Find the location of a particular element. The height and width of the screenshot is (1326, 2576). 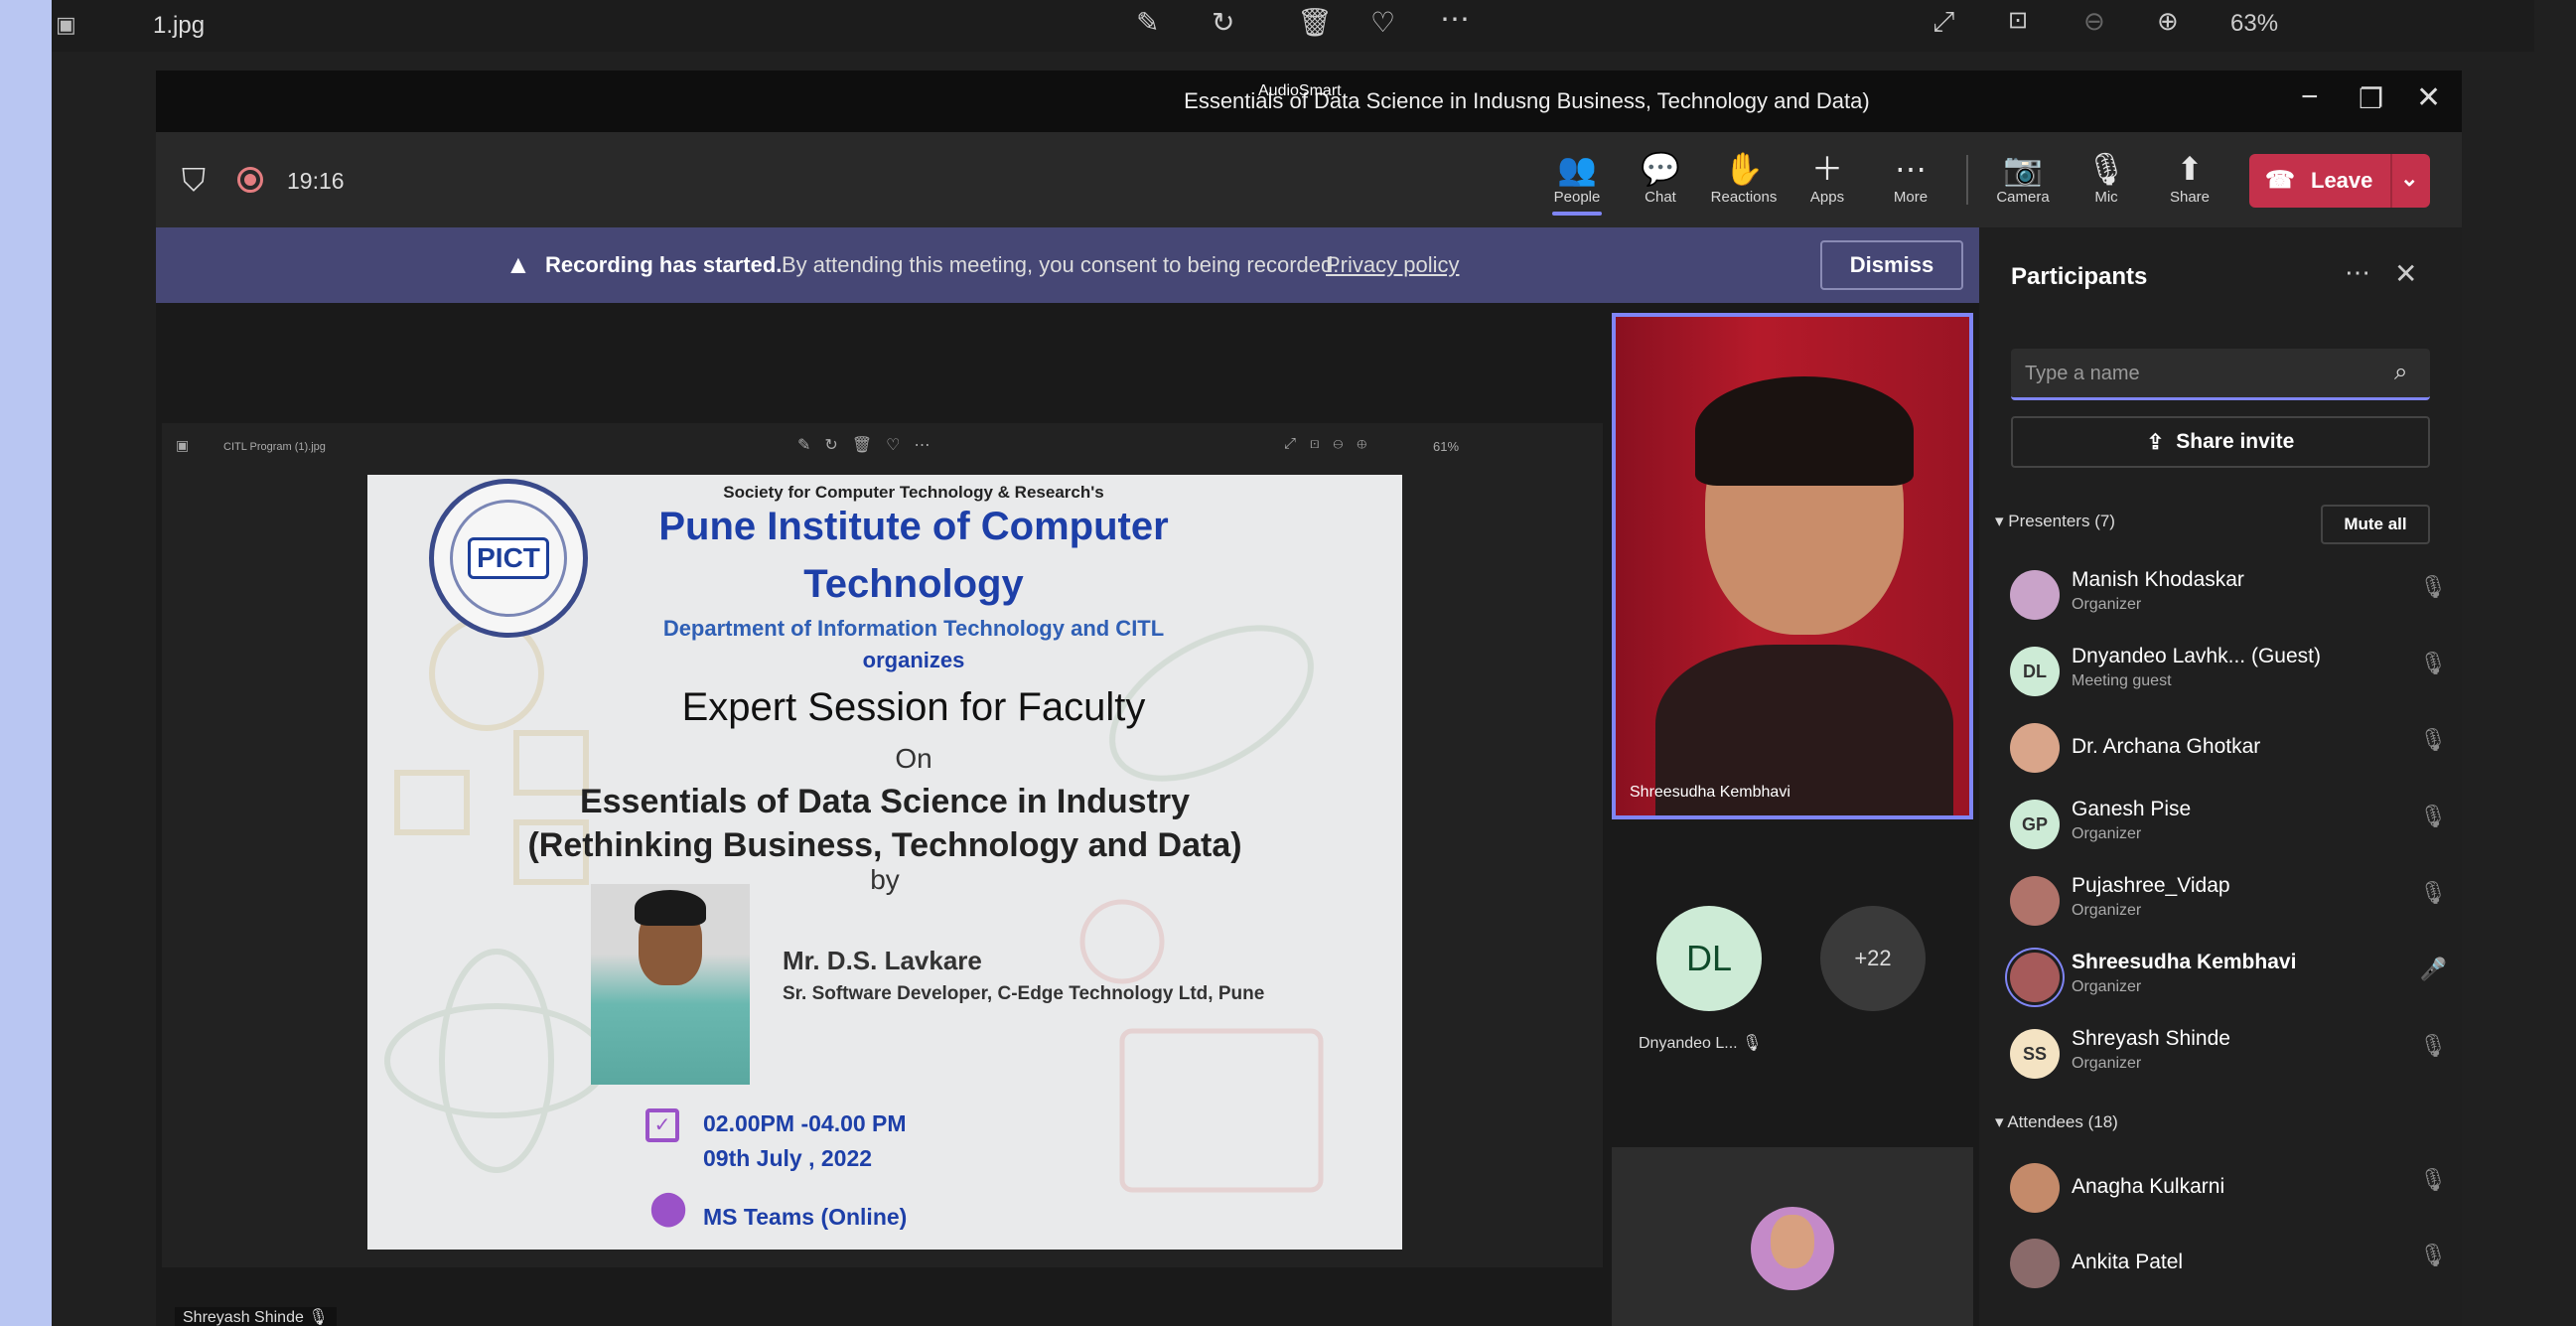

search-icon: ⌕ is located at coordinates (2401, 372).